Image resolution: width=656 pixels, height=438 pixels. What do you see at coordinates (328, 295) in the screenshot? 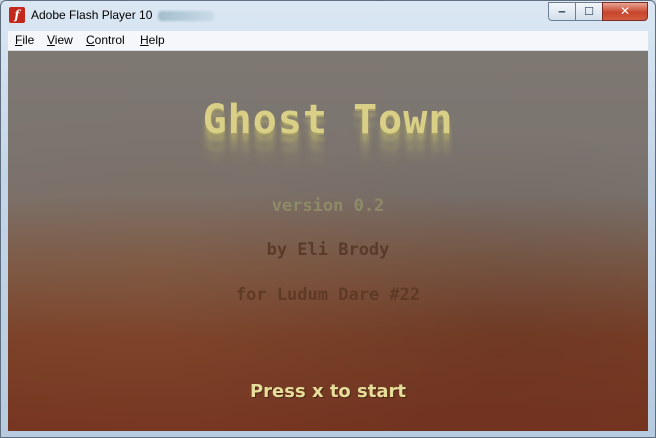
I see `event-text: for Ludum Dare #22` at bounding box center [328, 295].